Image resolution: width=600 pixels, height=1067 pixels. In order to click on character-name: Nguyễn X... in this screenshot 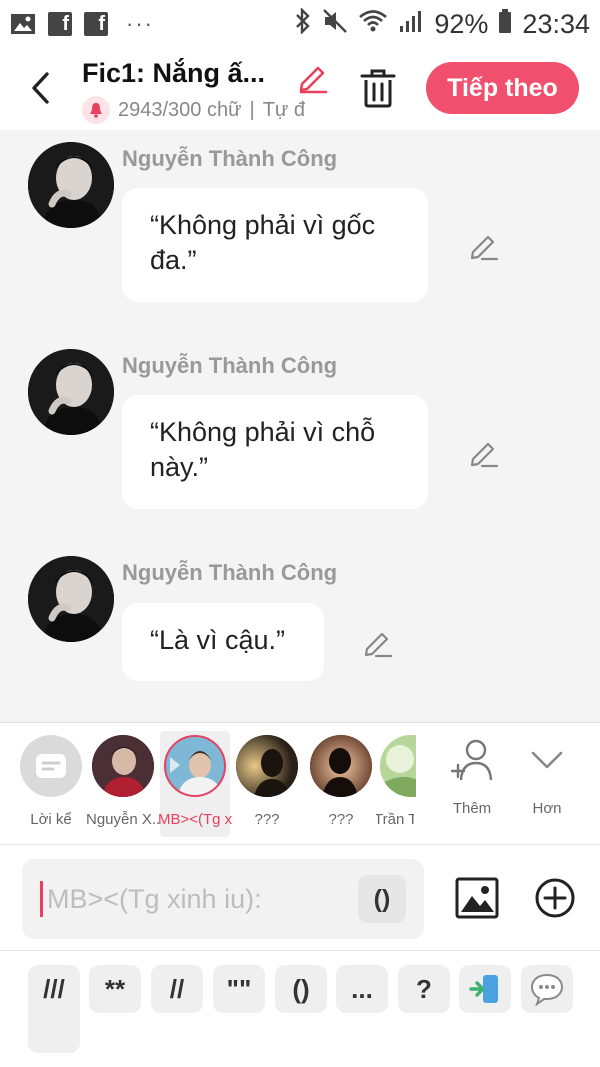, I will do `click(123, 819)`.